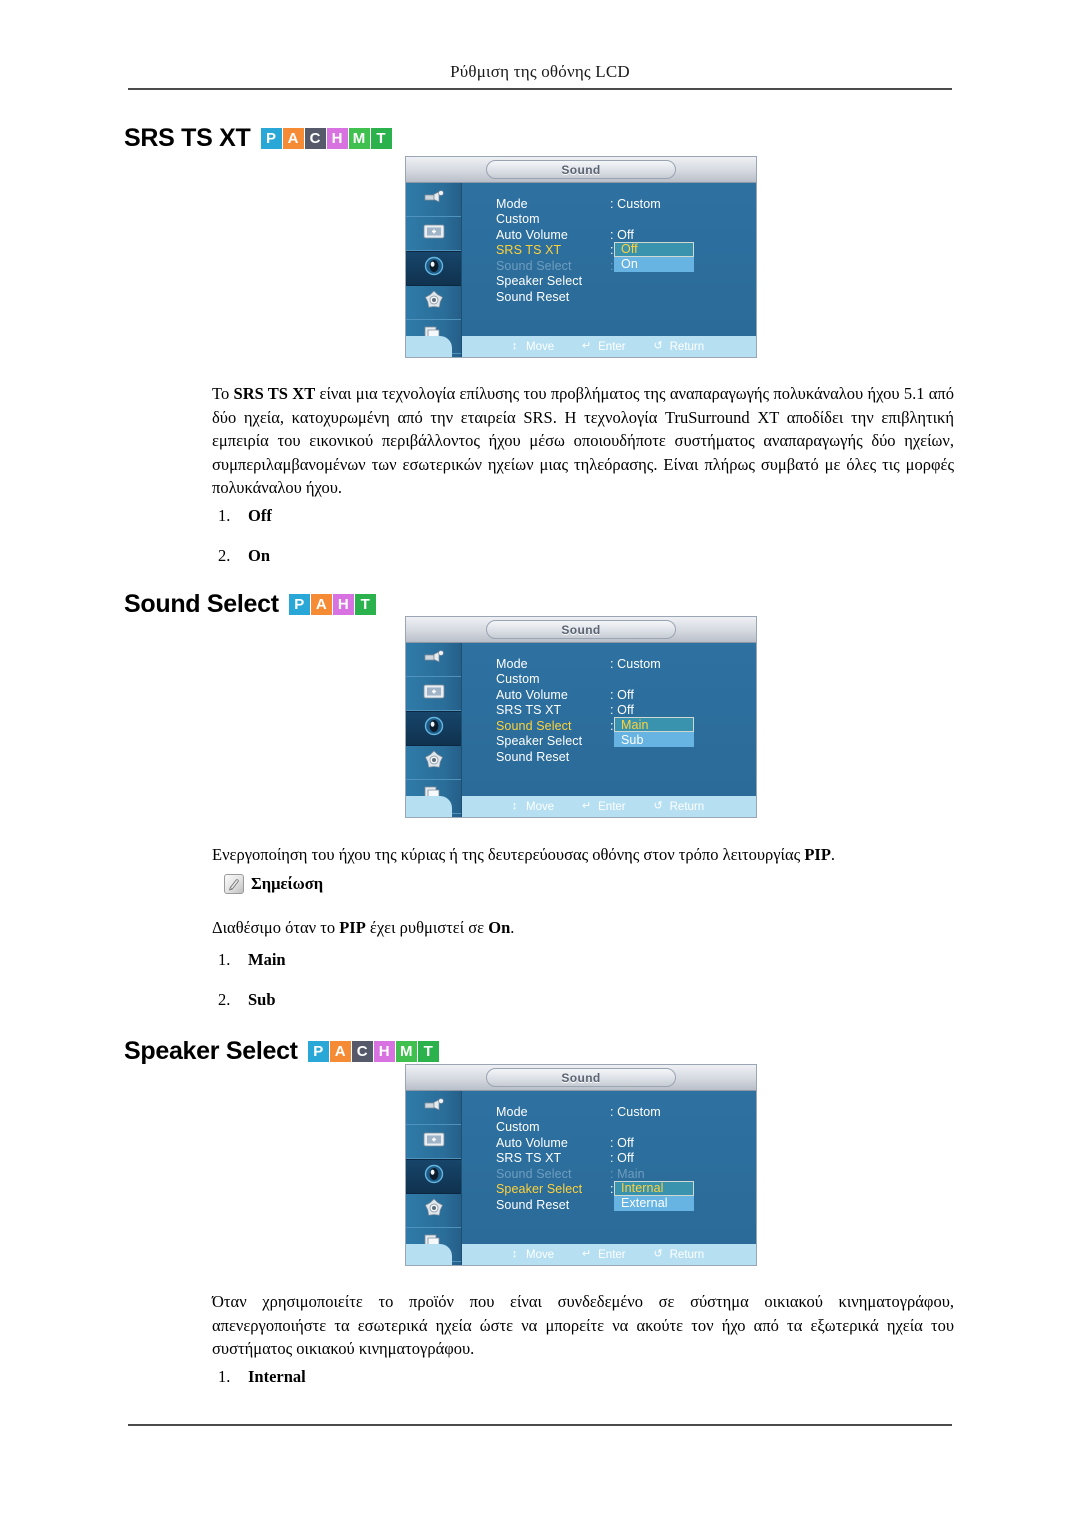  I want to click on list-item: 1. Off, so click(462, 526).